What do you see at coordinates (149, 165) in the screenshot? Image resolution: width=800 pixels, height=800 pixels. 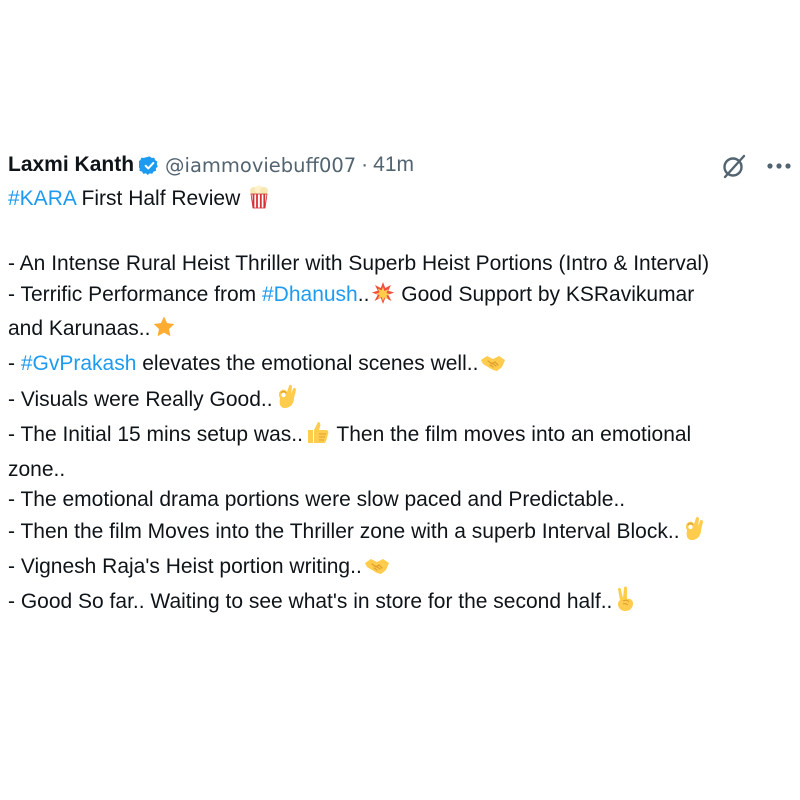 I see `verified-badge-icon` at bounding box center [149, 165].